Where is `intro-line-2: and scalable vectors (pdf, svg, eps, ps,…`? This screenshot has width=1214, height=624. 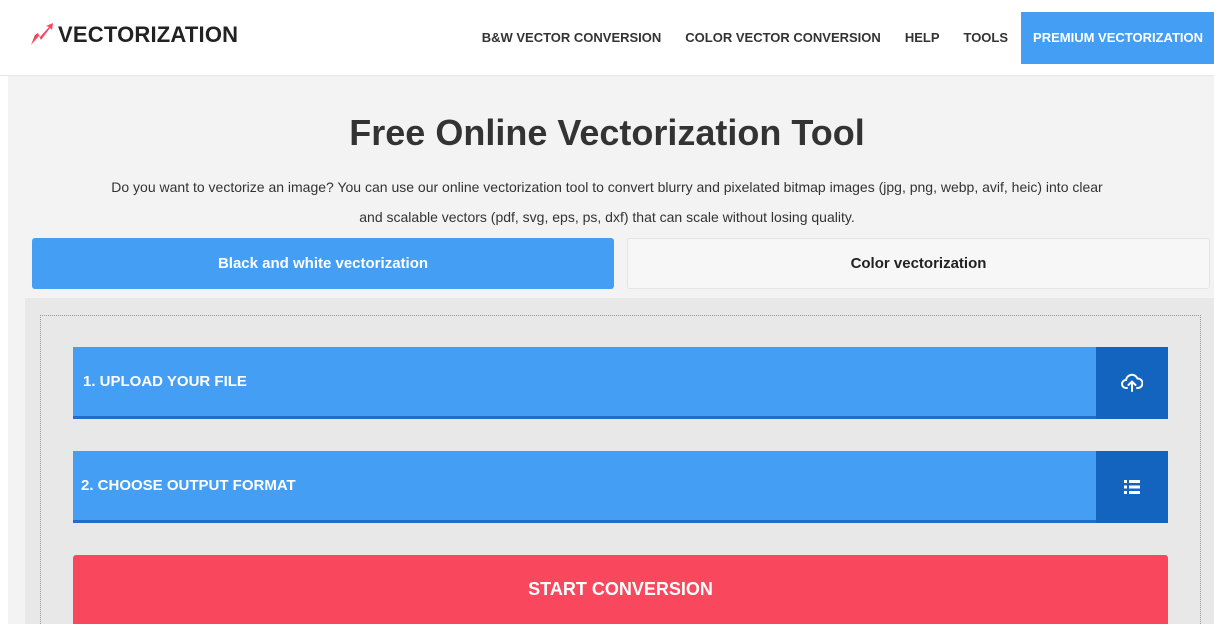 intro-line-2: and scalable vectors (pdf, svg, eps, ps,… is located at coordinates (607, 217).